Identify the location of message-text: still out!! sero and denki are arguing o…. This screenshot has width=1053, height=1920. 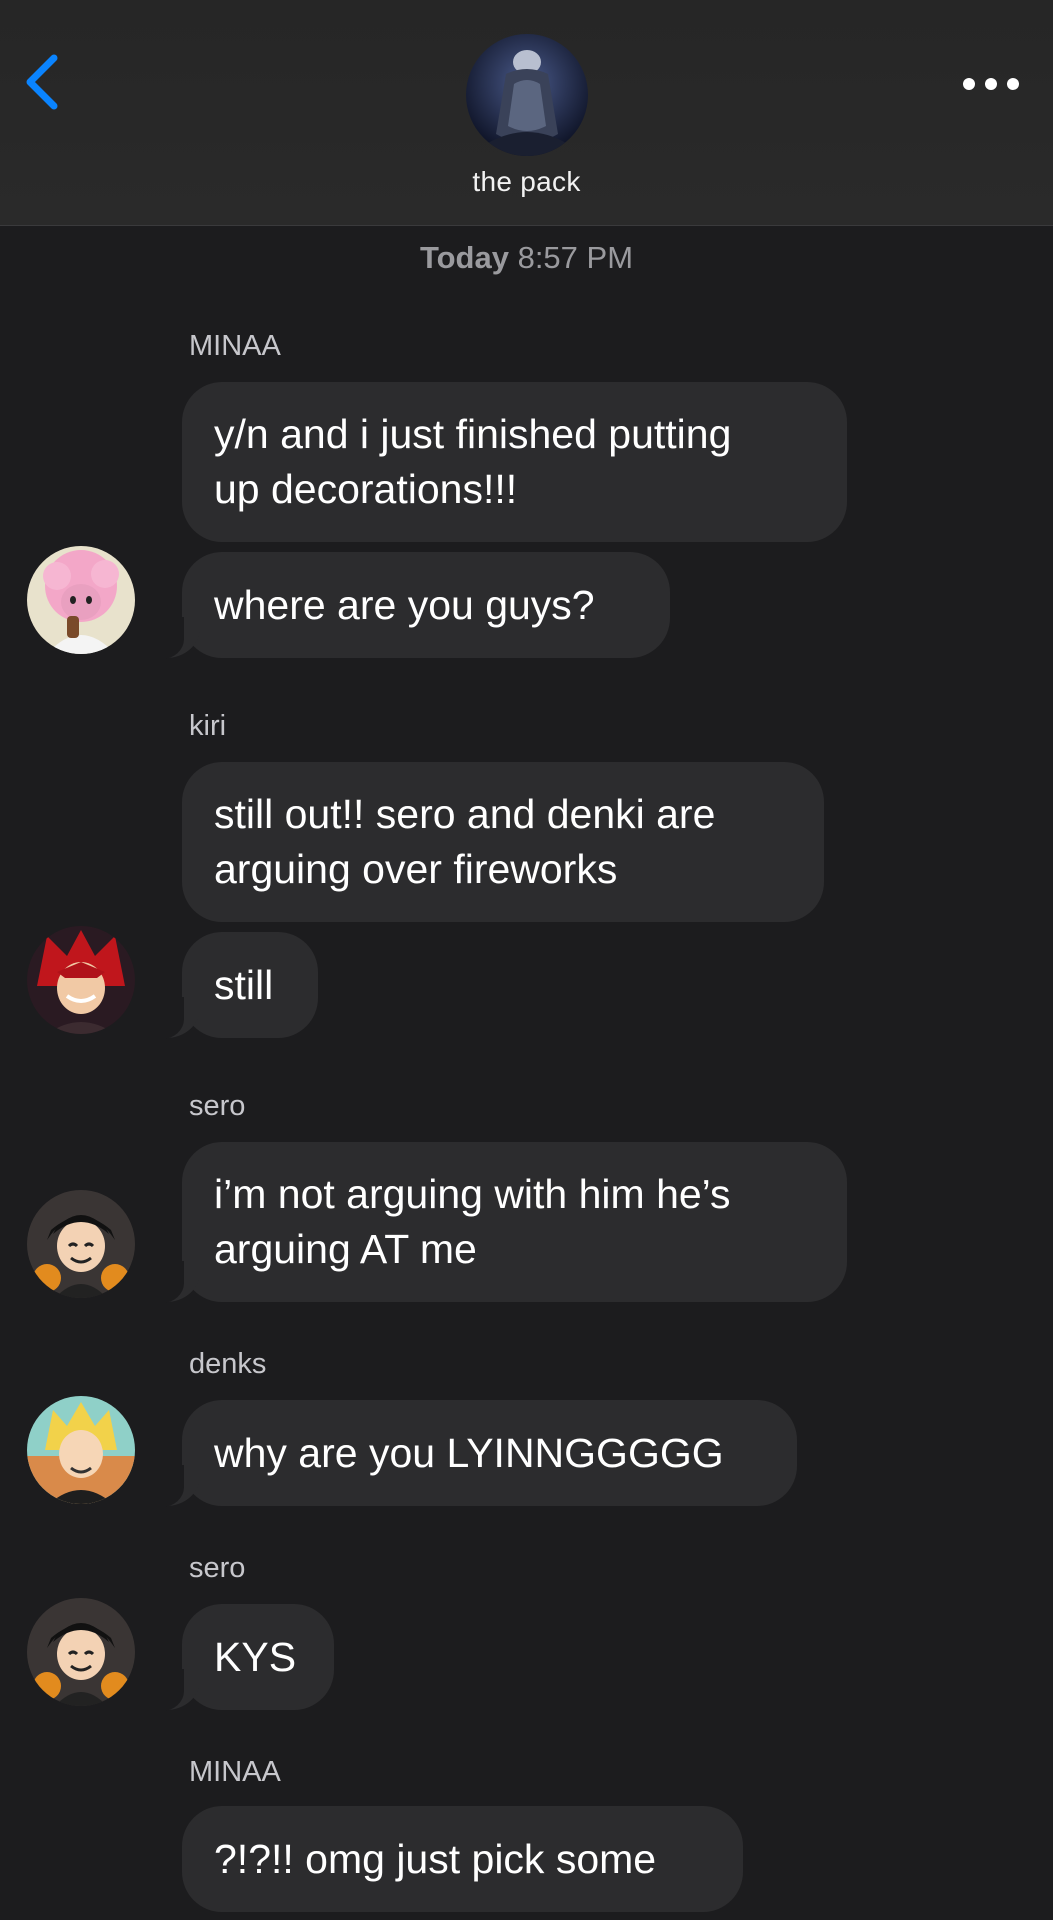
(465, 841).